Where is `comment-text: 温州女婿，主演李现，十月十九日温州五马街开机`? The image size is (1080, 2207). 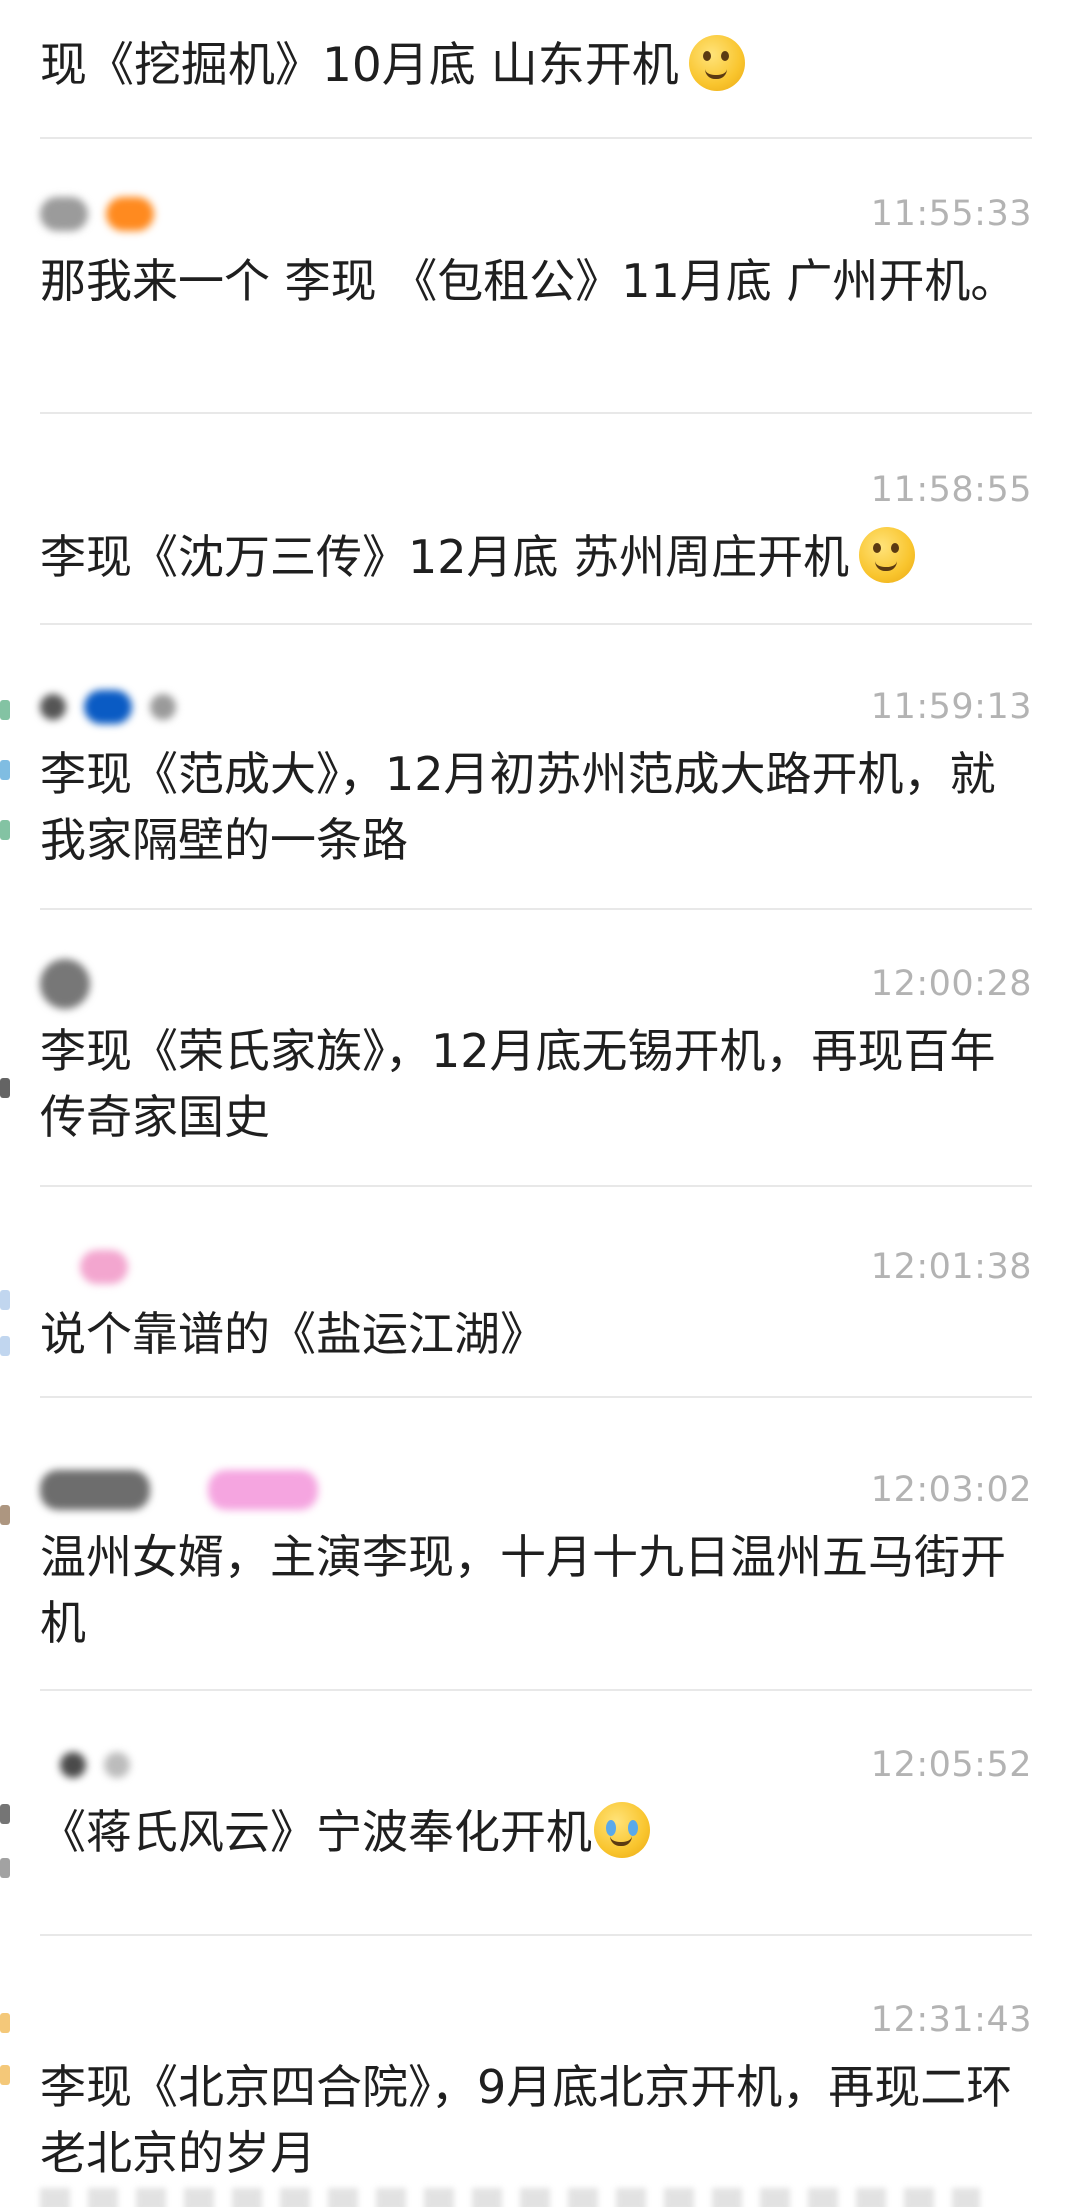
comment-text: 温州女婿，主演李现，十月十九日温州五马街开机 is located at coordinates (523, 1590).